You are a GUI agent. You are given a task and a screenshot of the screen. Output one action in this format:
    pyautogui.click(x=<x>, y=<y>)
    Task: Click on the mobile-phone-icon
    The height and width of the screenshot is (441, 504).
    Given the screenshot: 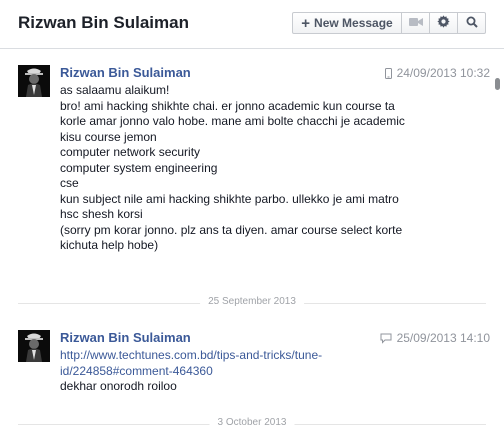 What is the action you would take?
    pyautogui.click(x=388, y=73)
    